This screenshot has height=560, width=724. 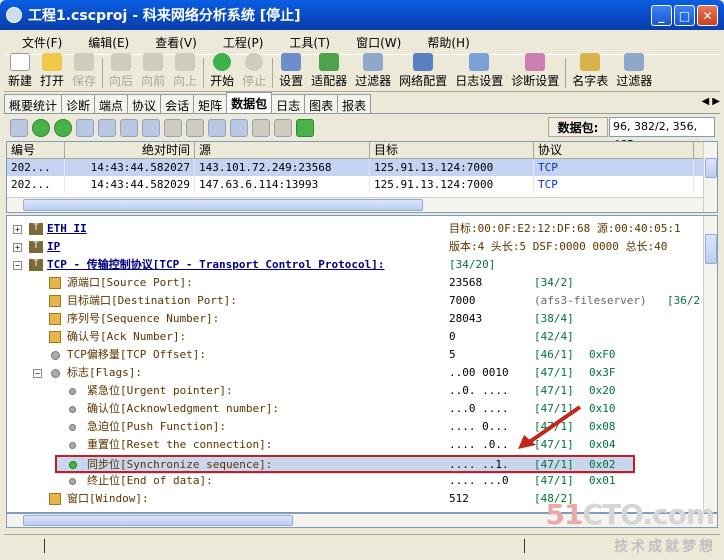 What do you see at coordinates (356, 319) in the screenshot?
I see `tree-field: 序列号[Sequence Number]: 28043 [38/4]` at bounding box center [356, 319].